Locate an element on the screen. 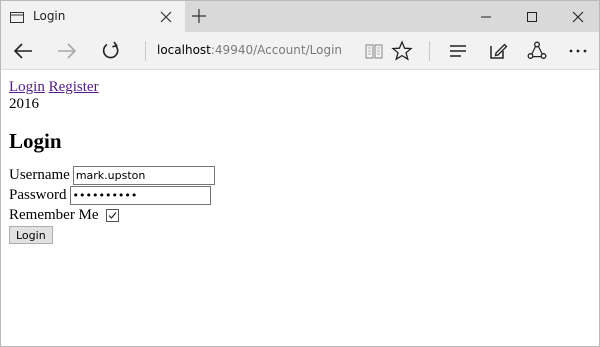  toolbar-divider is located at coordinates (429, 51).